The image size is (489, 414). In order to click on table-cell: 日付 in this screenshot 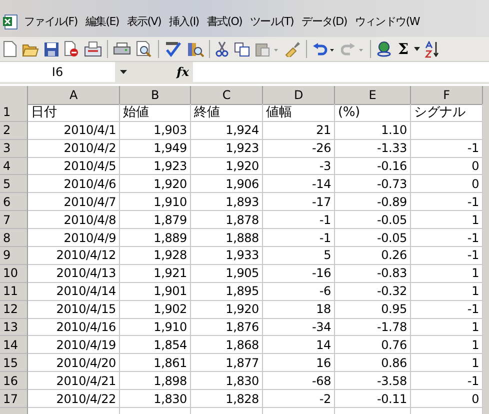, I will do `click(74, 113)`.